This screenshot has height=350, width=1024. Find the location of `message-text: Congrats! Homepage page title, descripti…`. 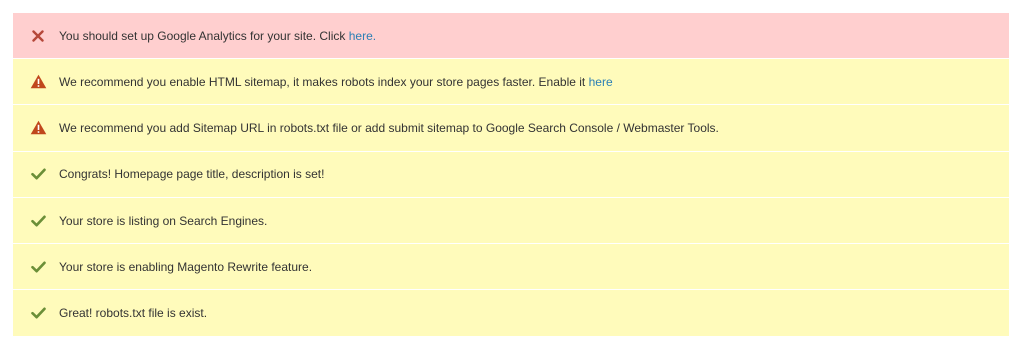

message-text: Congrats! Homepage page title, descripti… is located at coordinates (192, 174).